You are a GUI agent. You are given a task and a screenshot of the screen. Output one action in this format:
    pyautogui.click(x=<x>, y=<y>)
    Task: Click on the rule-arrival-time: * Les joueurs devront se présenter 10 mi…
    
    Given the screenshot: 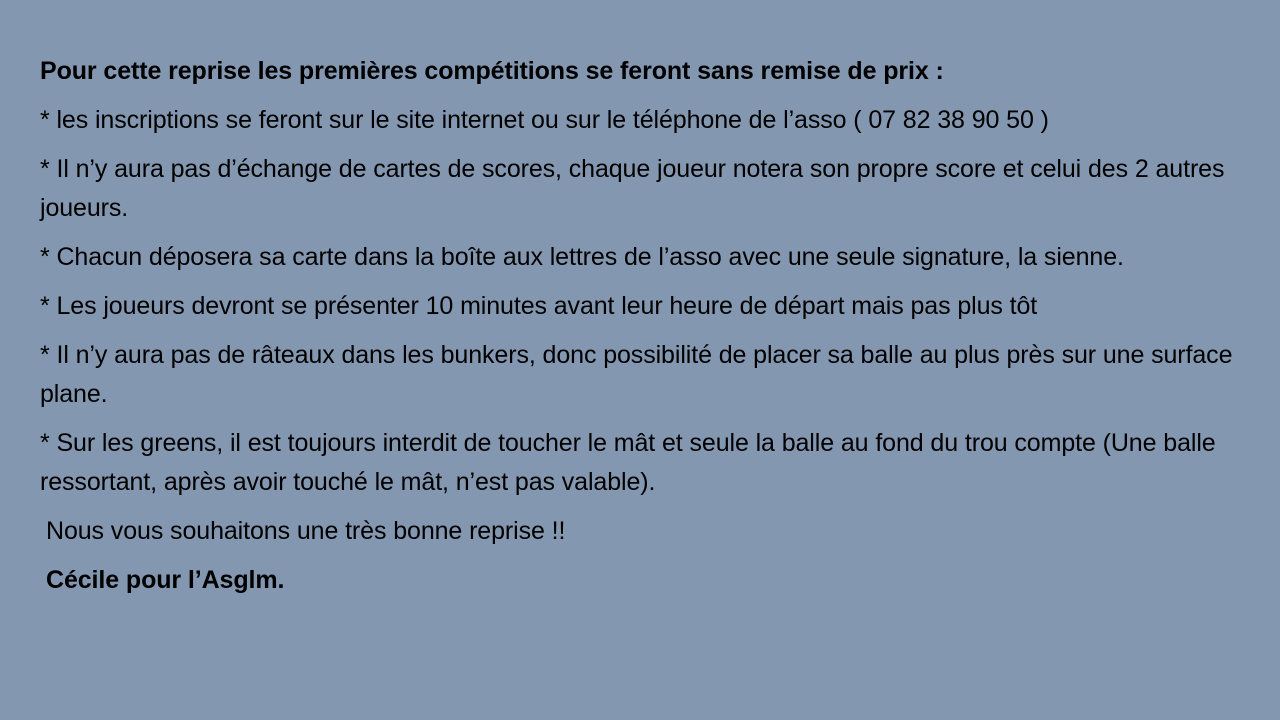 What is the action you would take?
    pyautogui.click(x=539, y=306)
    